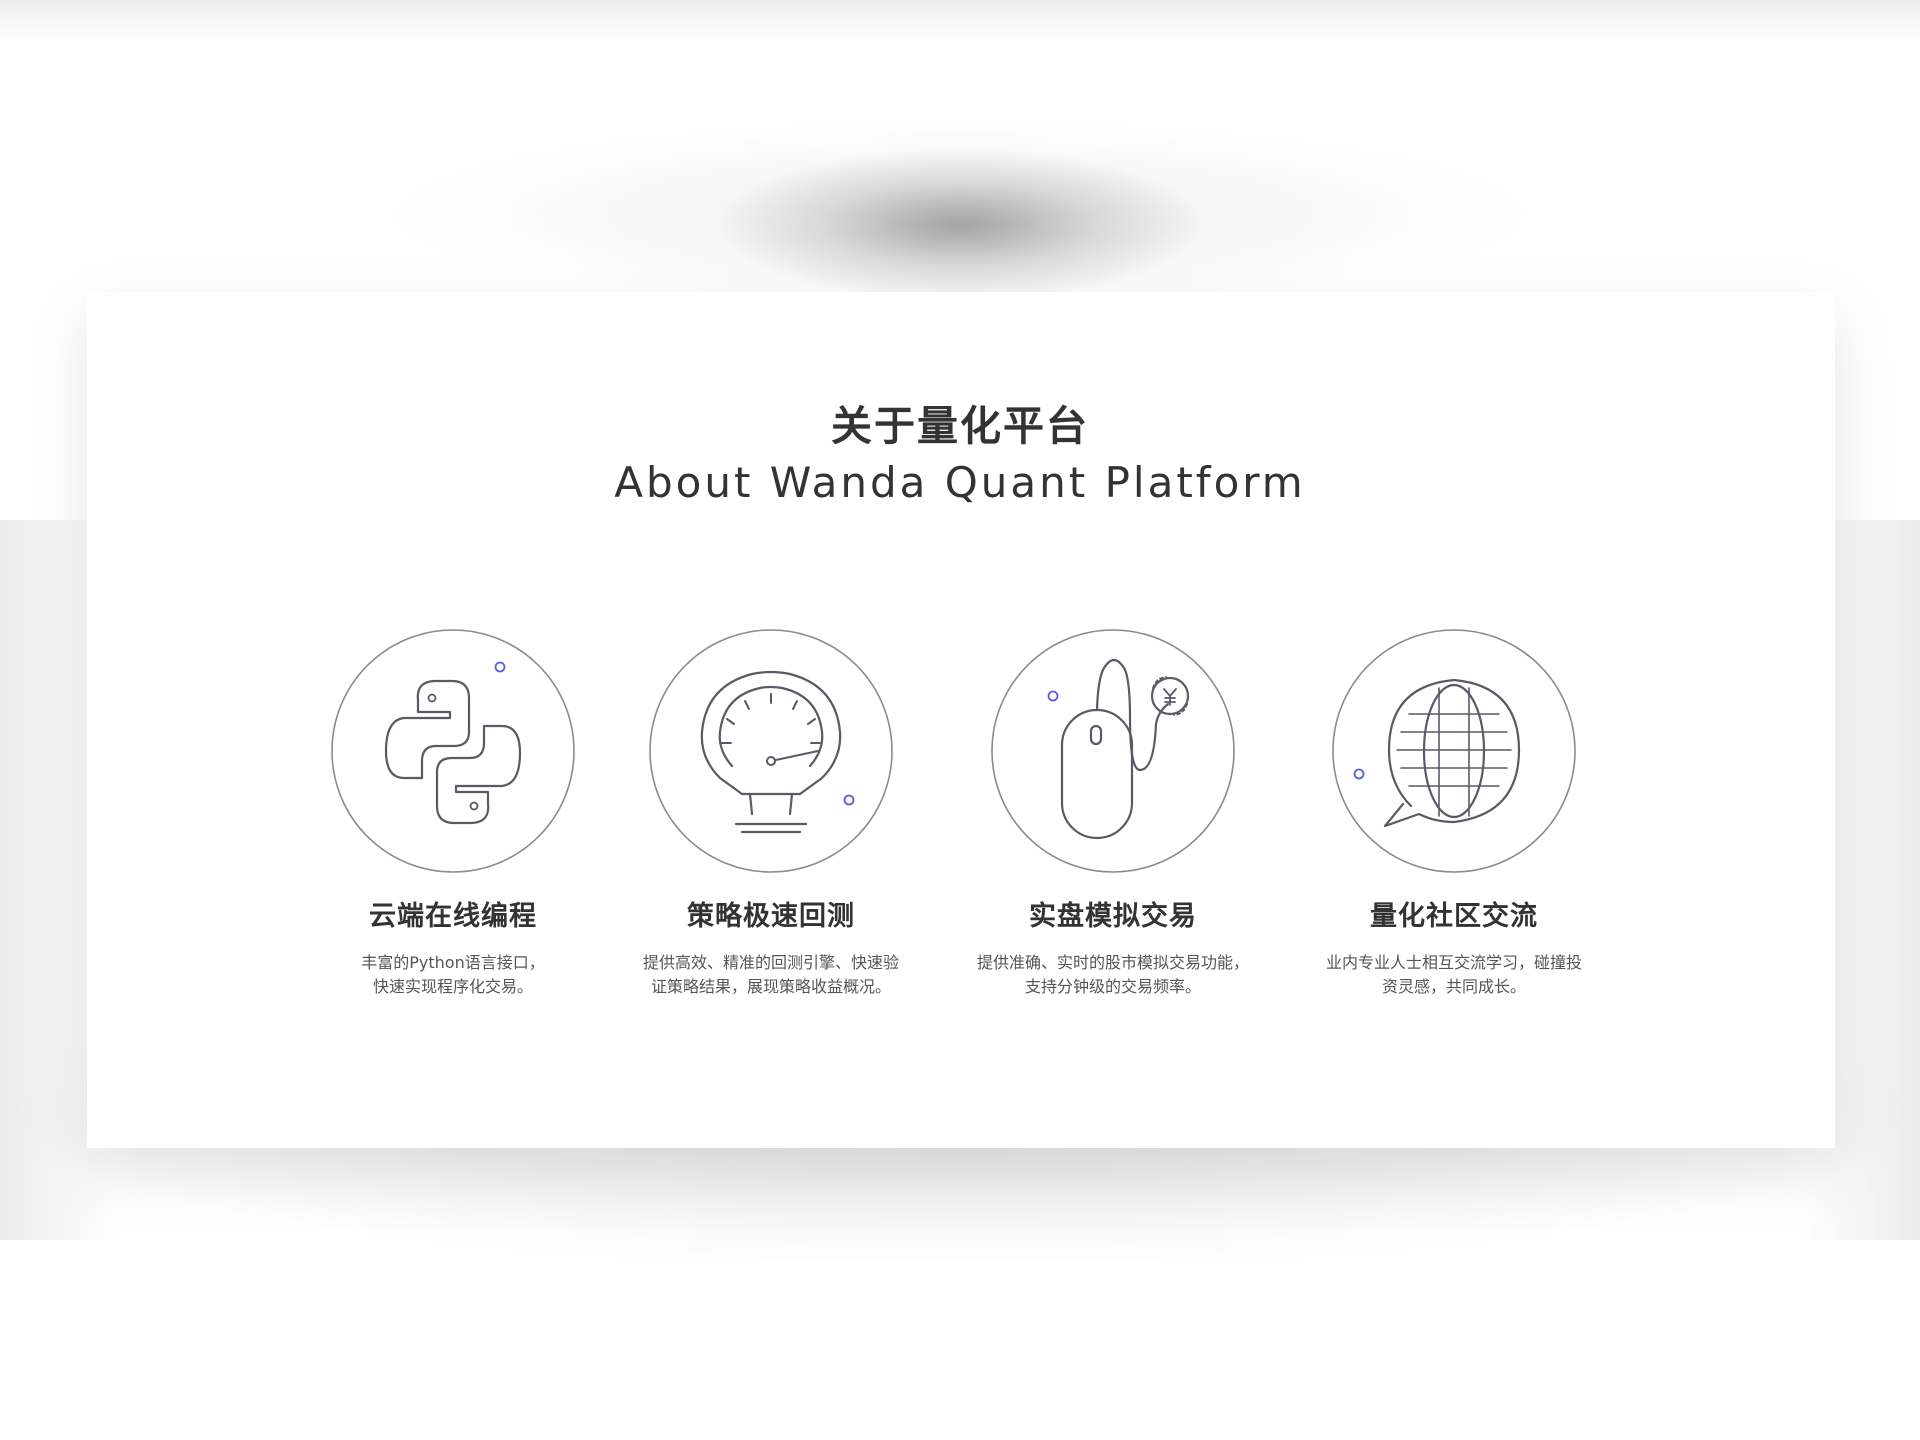 This screenshot has height=1440, width=1920. I want to click on feature-title: 实盘模拟交易, so click(1113, 916).